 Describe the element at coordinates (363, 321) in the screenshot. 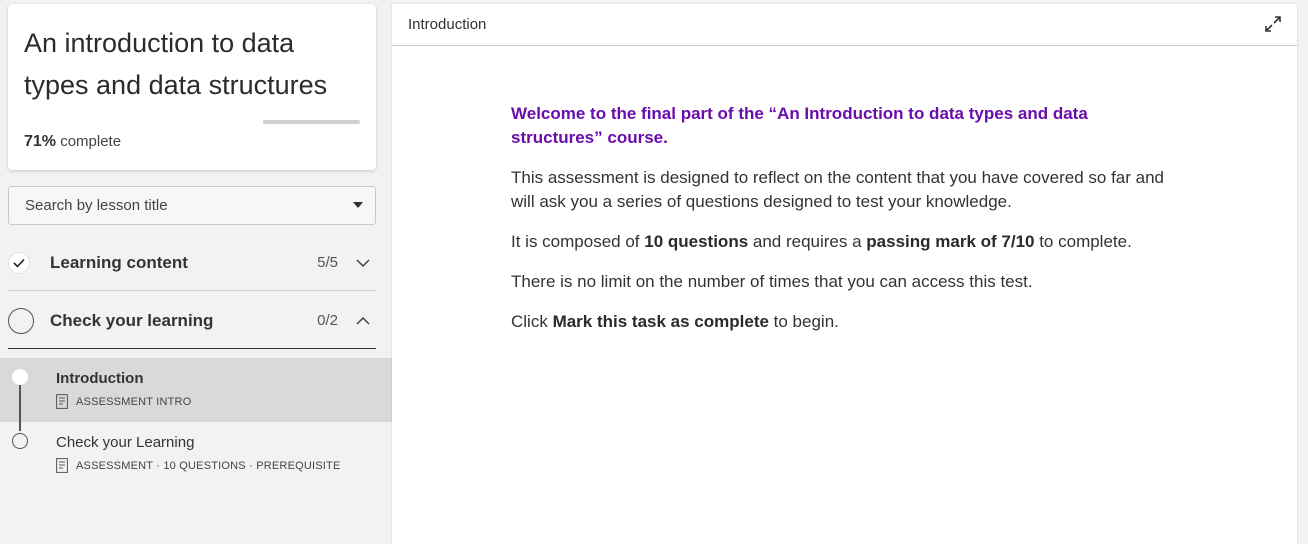

I see `chevron-up-icon` at that location.